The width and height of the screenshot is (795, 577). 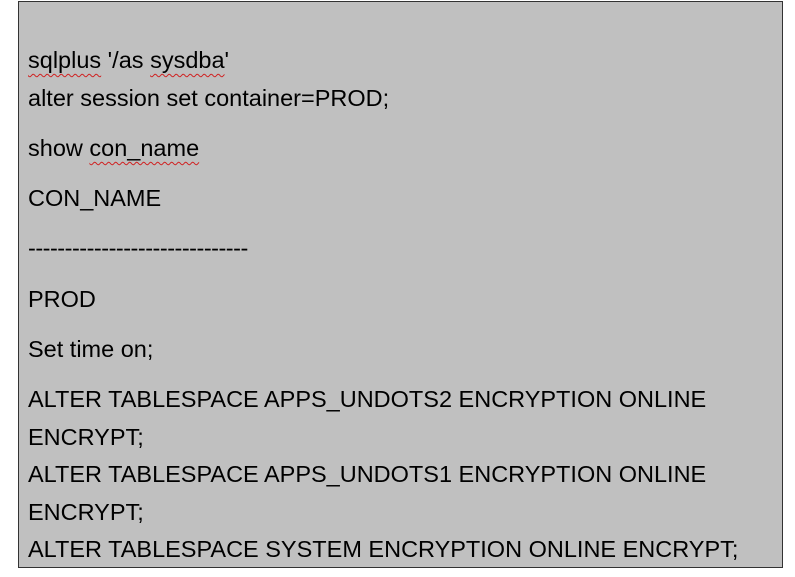 I want to click on text-segment: '/as, so click(x=126, y=60).